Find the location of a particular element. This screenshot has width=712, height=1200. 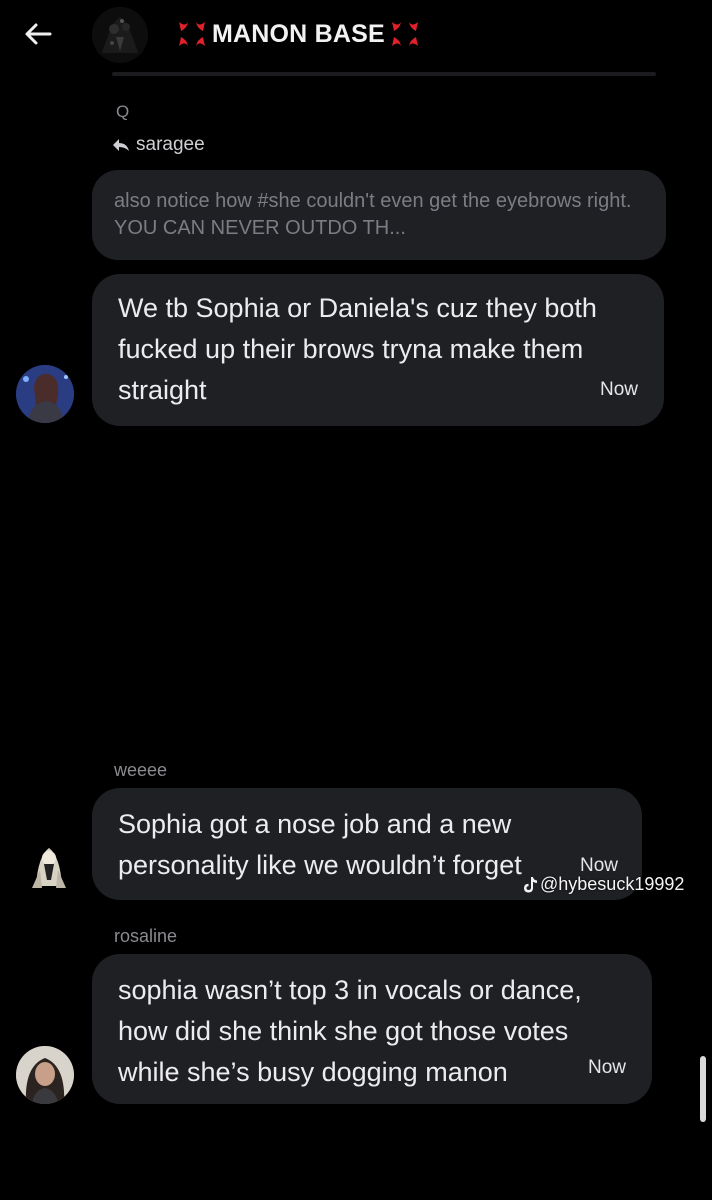

back-arrow-icon is located at coordinates (38, 34).